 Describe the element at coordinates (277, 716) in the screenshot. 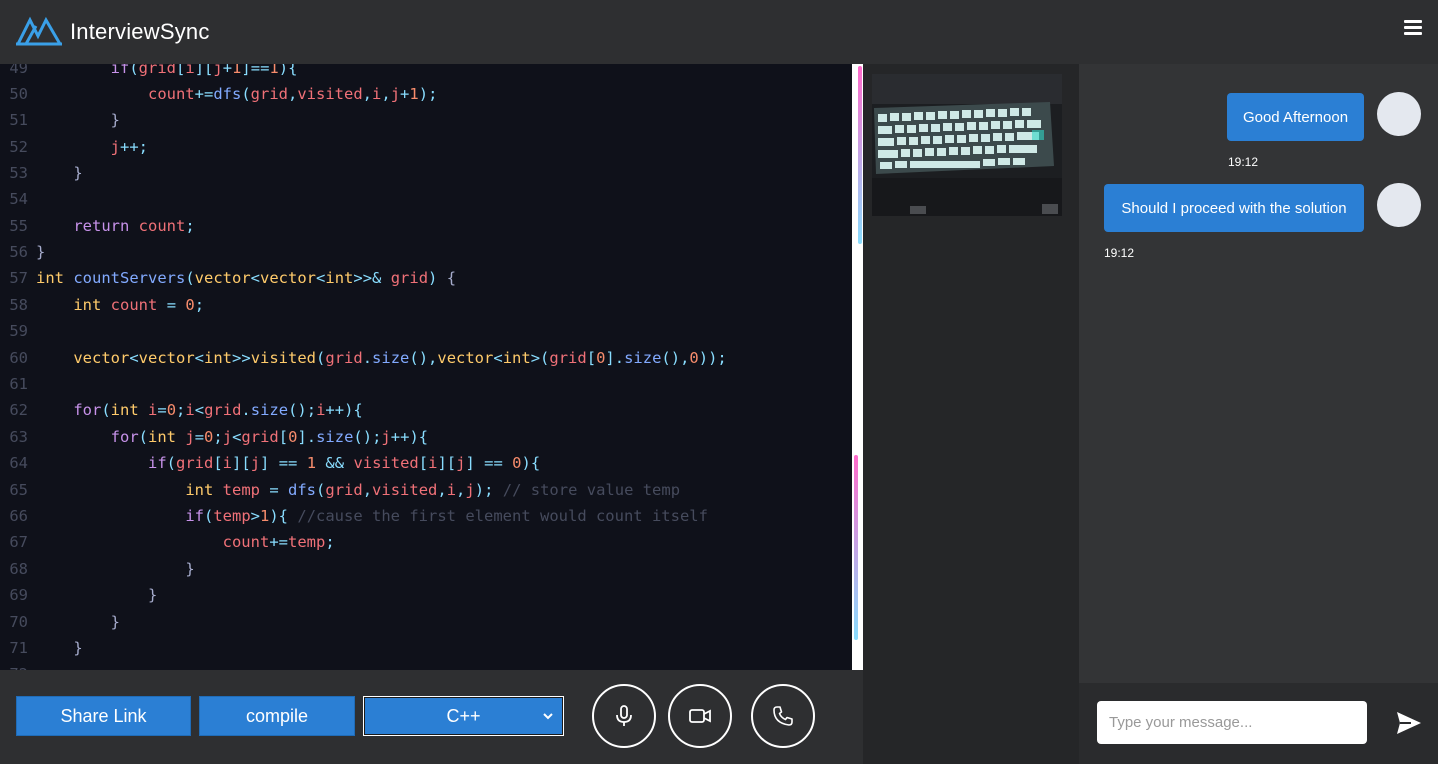

I see `compile-button: compile` at that location.